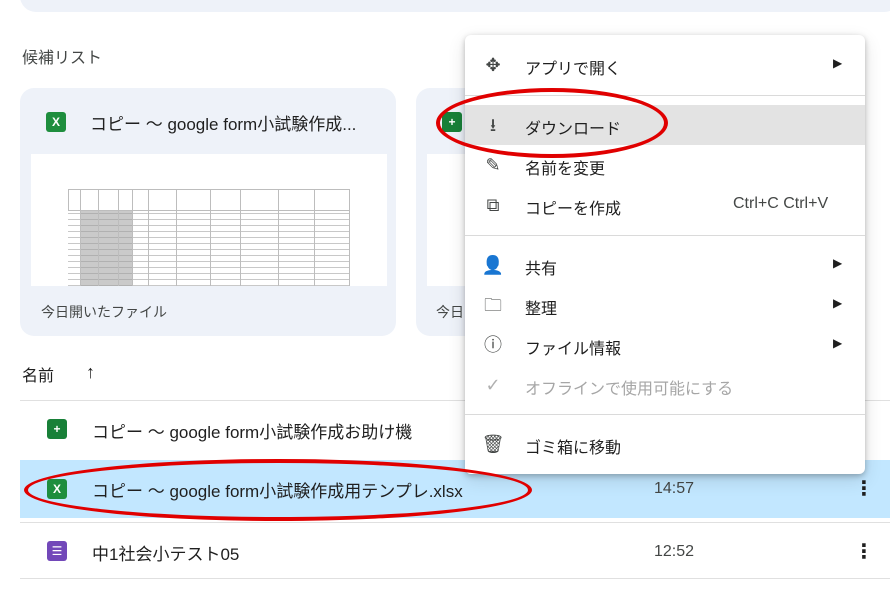 The height and width of the screenshot is (599, 890). I want to click on menu-item-label: ファイル情報, so click(573, 349).